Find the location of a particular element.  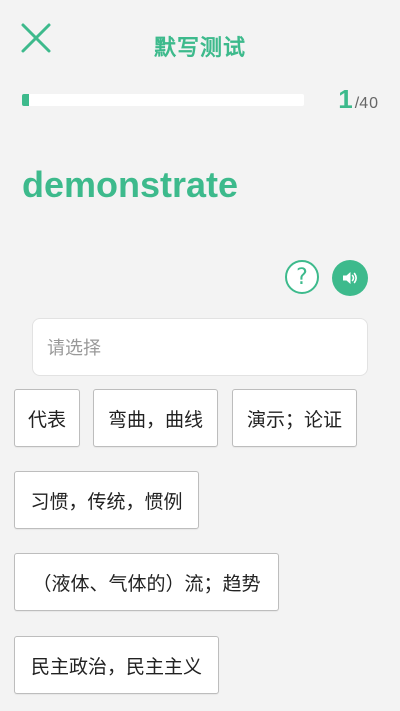

answer-placeholder: 请选择 is located at coordinates (74, 348).